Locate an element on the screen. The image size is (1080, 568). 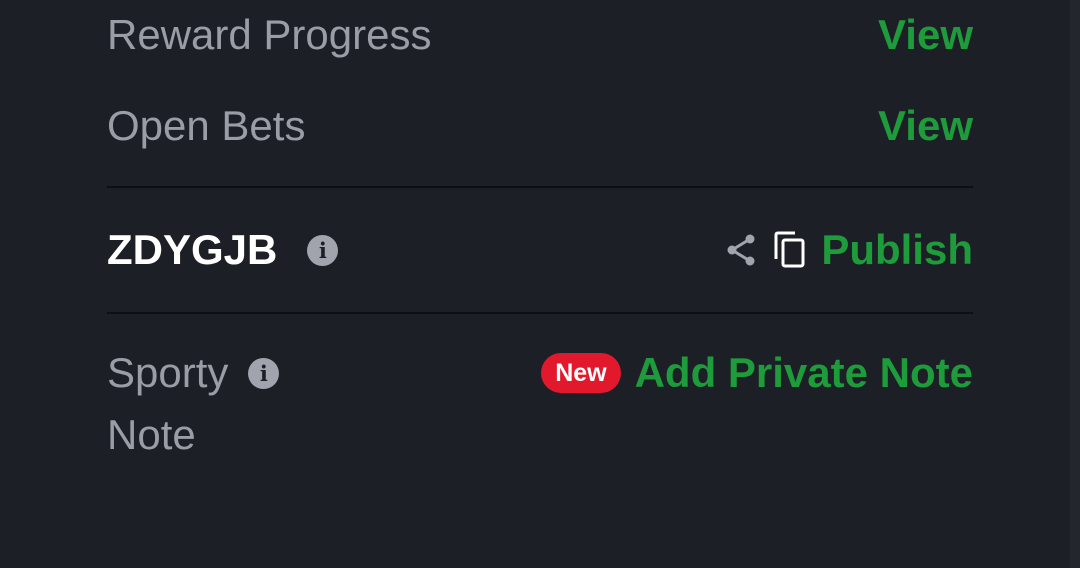
scroll-edge is located at coordinates (1075, 284).